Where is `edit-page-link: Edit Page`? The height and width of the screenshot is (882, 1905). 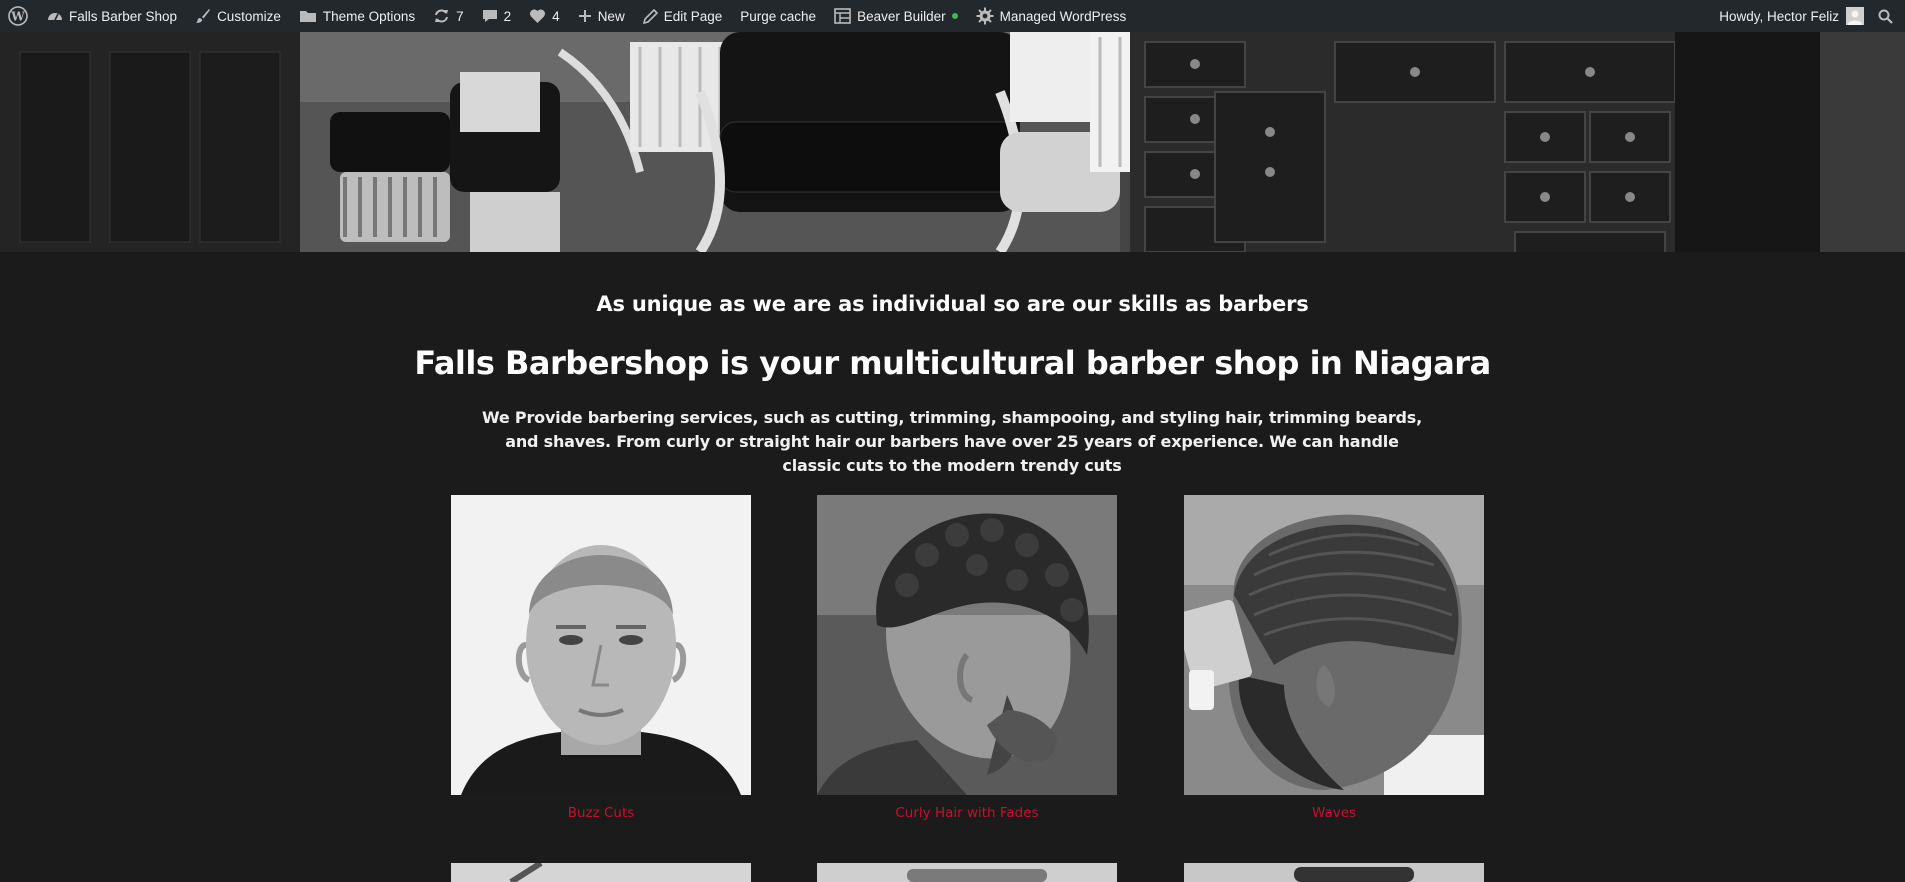 edit-page-link: Edit Page is located at coordinates (683, 16).